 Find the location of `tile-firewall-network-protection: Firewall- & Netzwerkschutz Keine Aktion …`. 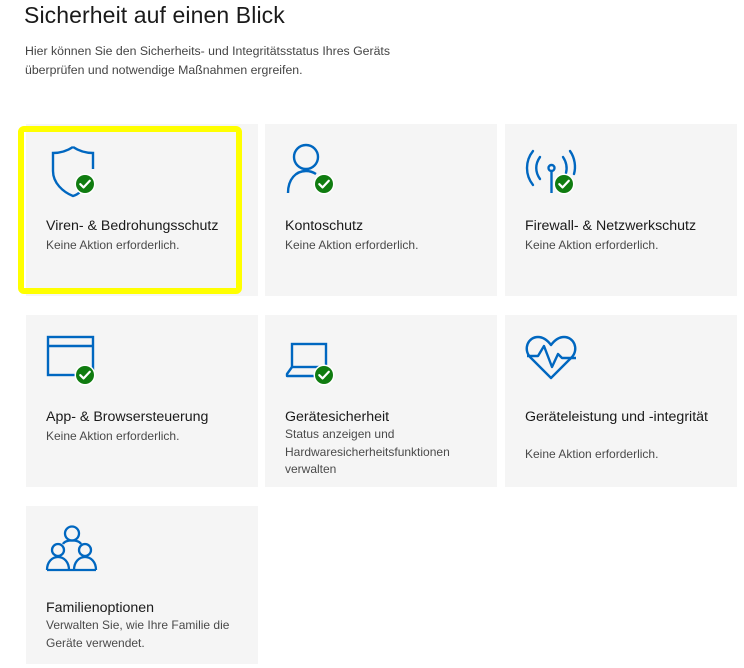

tile-firewall-network-protection: Firewall- & Netzwerkschutz Keine Aktion … is located at coordinates (621, 210).